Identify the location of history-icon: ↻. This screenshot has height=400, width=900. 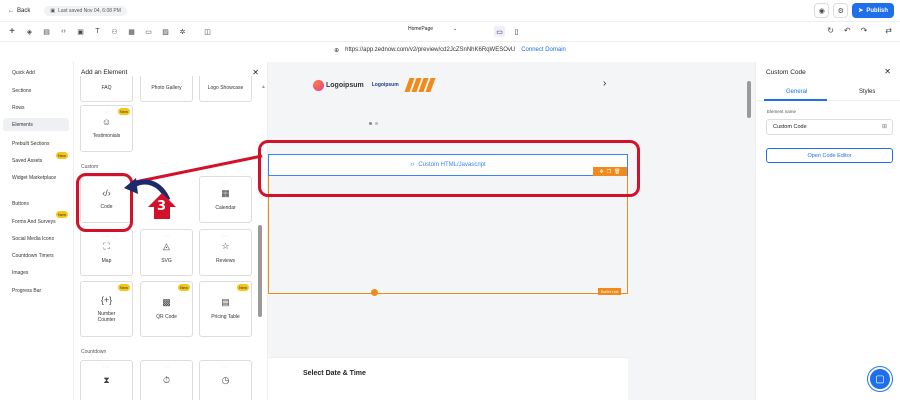
(830, 30).